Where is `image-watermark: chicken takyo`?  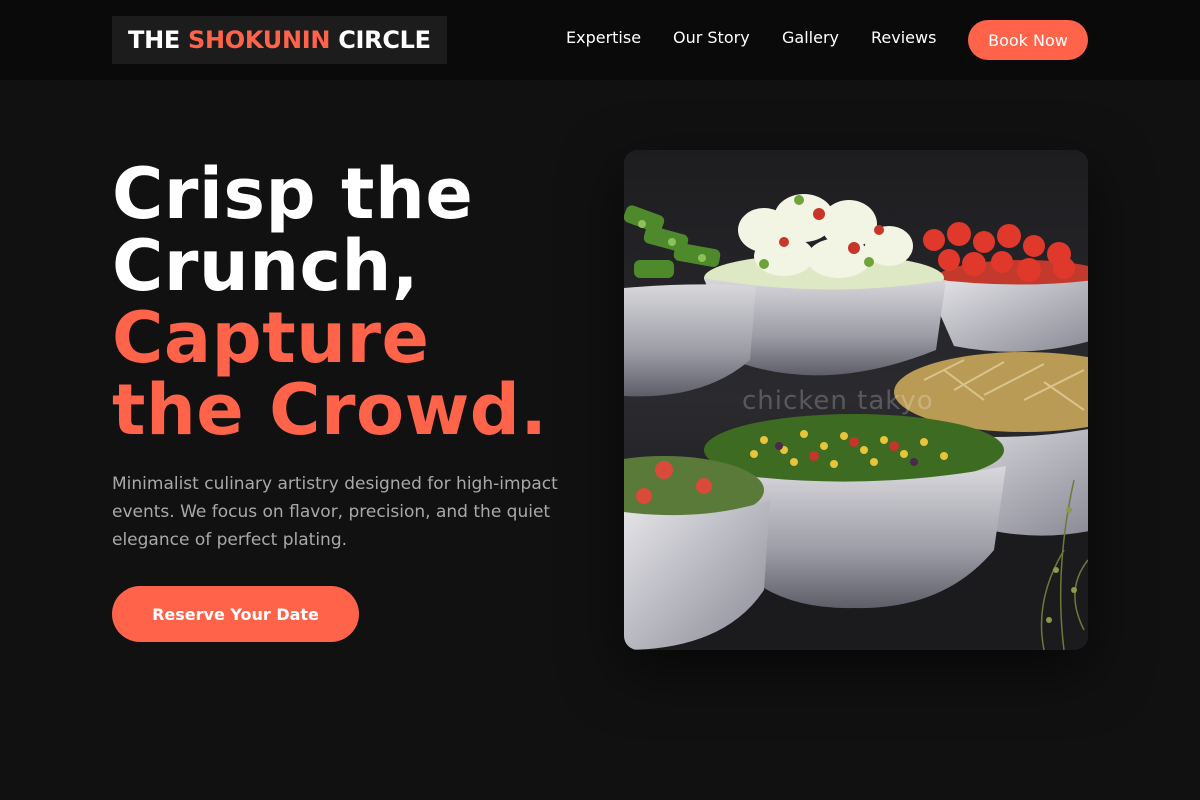
image-watermark: chicken takyo is located at coordinates (838, 401).